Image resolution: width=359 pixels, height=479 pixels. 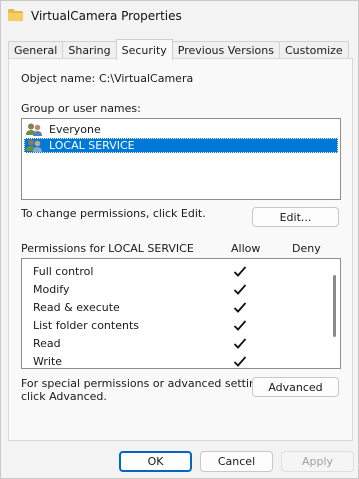 What do you see at coordinates (295, 387) in the screenshot?
I see `advanced-button: Advanced` at bounding box center [295, 387].